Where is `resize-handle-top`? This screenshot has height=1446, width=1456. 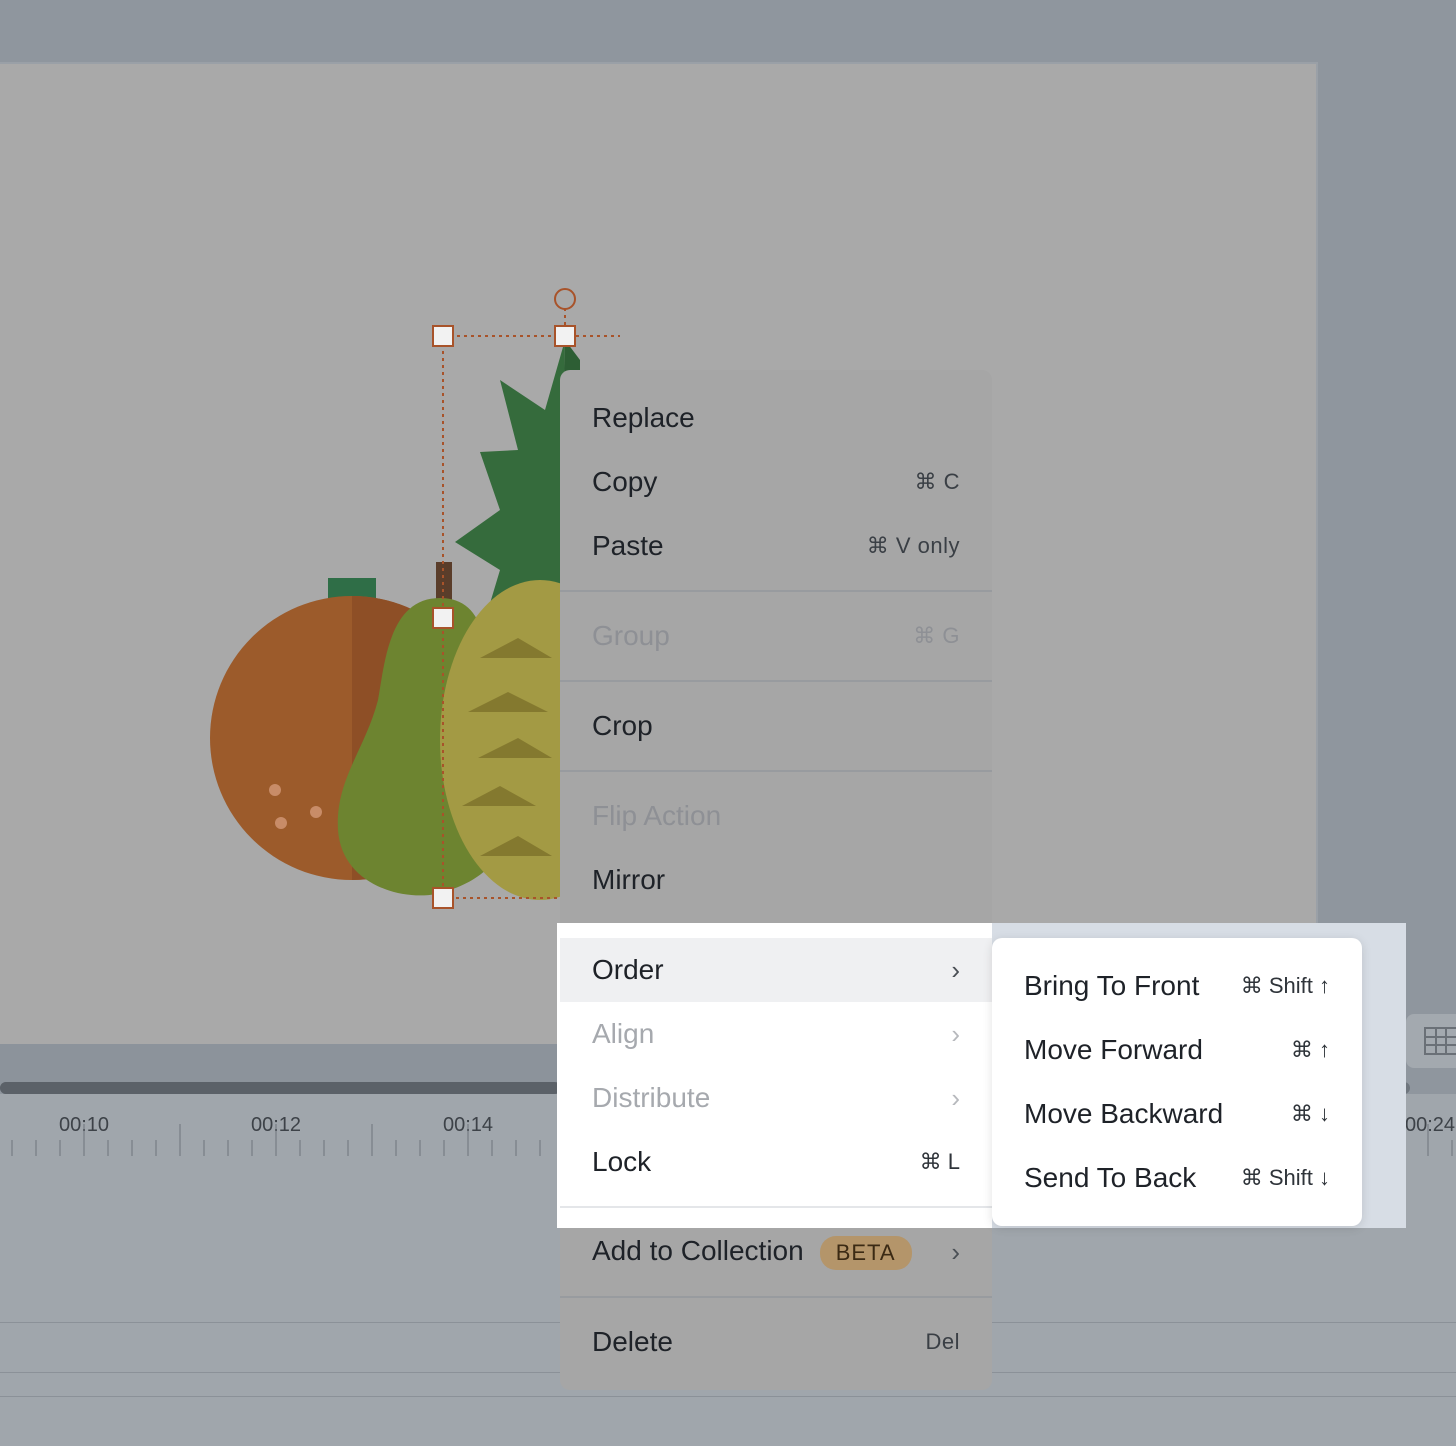
resize-handle-top is located at coordinates (565, 336).